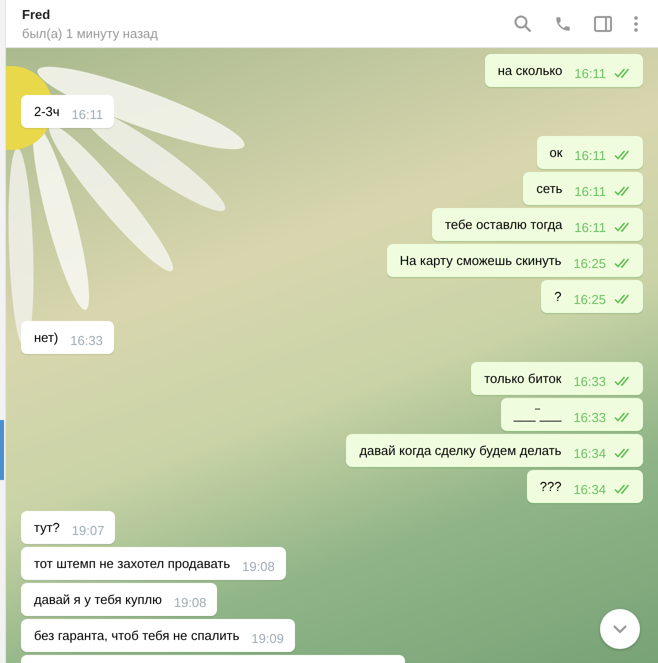 The image size is (658, 663). Describe the element at coordinates (132, 564) in the screenshot. I see `message-text: тот штемп не захотел продавать` at that location.